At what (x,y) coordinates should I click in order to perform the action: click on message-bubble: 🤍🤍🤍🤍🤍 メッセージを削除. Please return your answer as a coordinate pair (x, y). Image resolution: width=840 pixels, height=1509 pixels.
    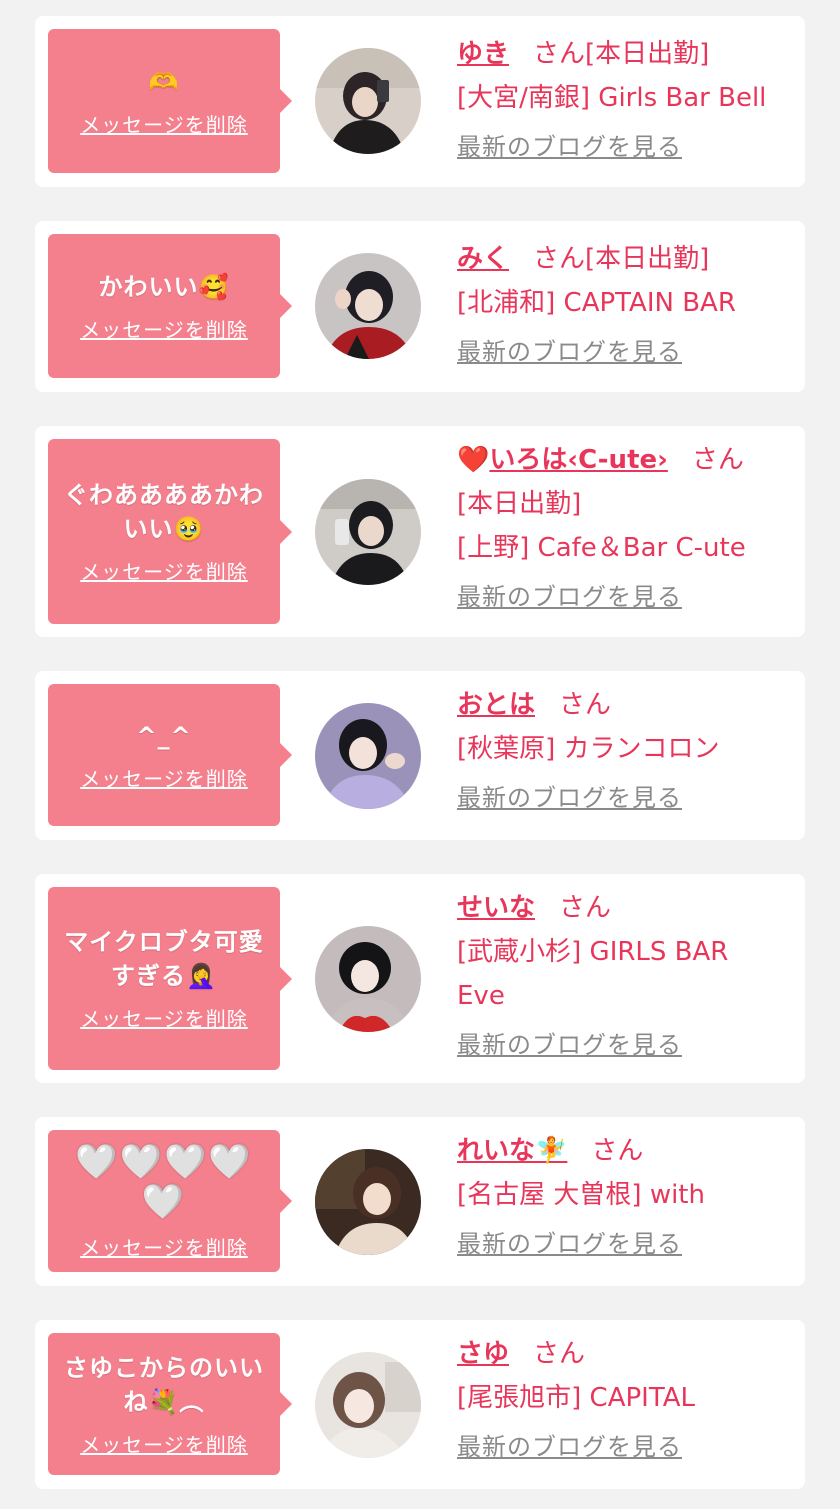
    Looking at the image, I should click on (170, 1201).